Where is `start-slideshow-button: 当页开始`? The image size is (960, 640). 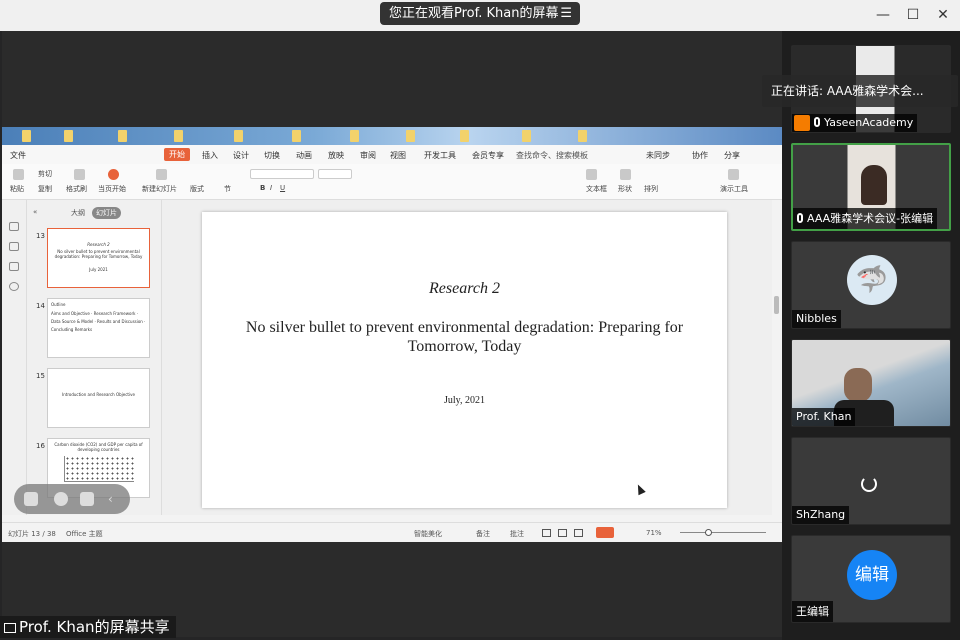 start-slideshow-button: 当页开始 is located at coordinates (112, 189).